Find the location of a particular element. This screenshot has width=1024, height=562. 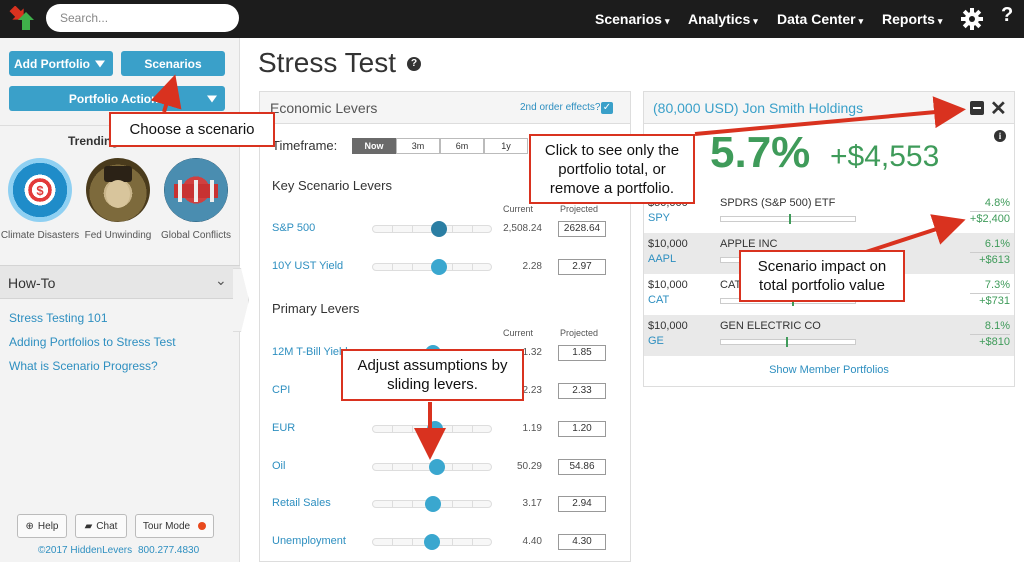

howto-header: How-To ⌄ is located at coordinates (120, 282).